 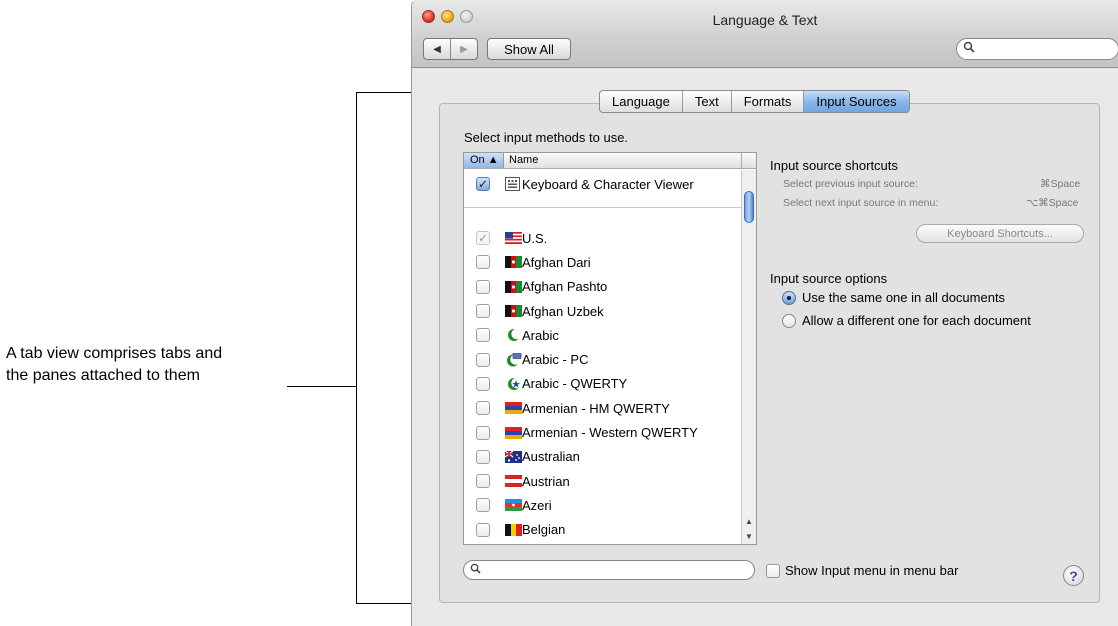 What do you see at coordinates (773, 570) in the screenshot?
I see `checkbox` at bounding box center [773, 570].